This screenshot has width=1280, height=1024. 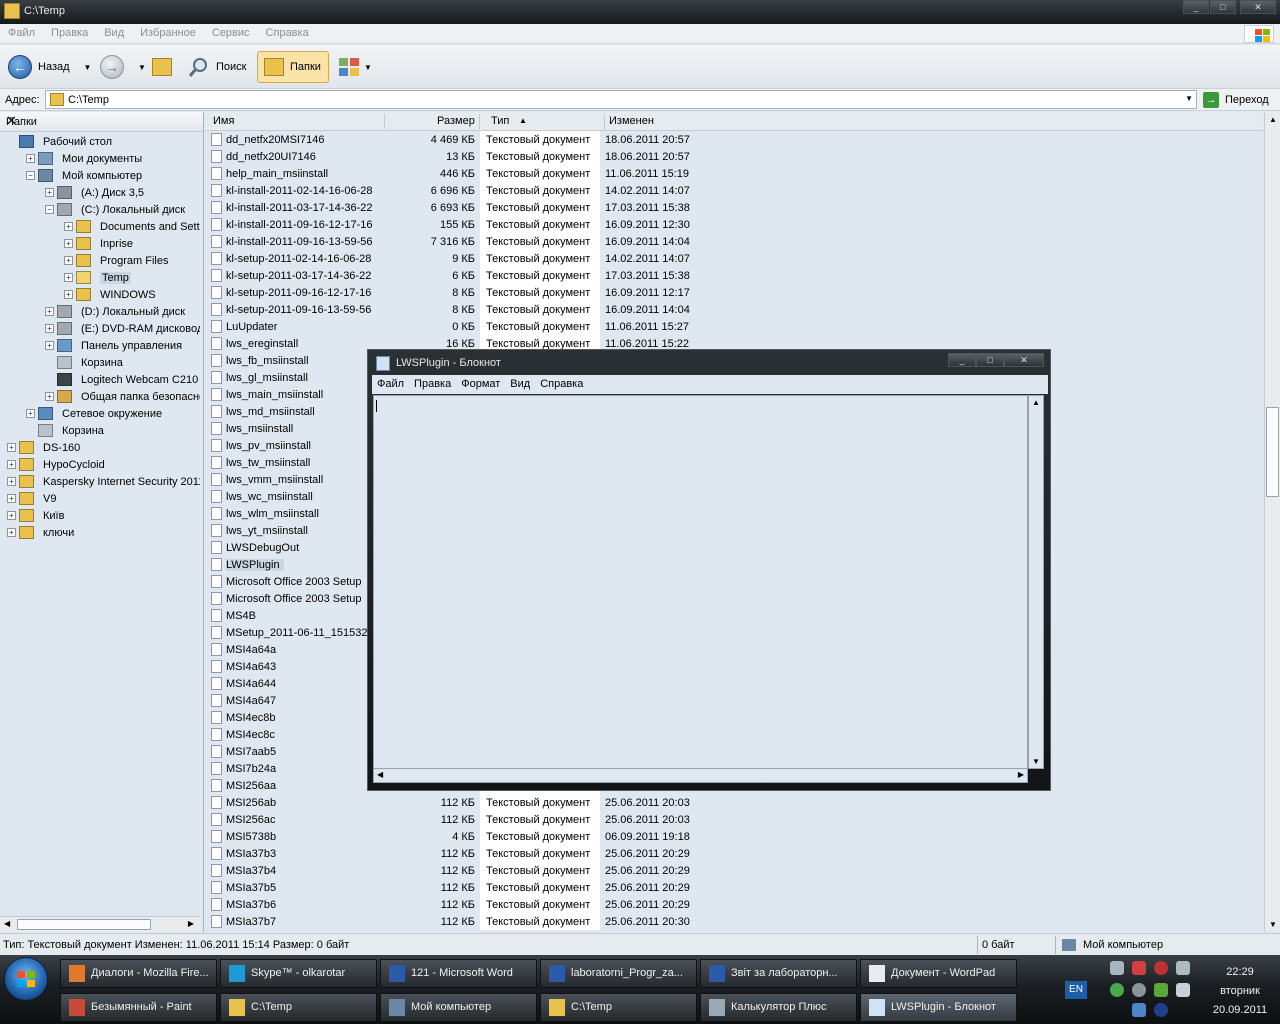 I want to click on tree-item: + Temp, so click(x=100, y=278).